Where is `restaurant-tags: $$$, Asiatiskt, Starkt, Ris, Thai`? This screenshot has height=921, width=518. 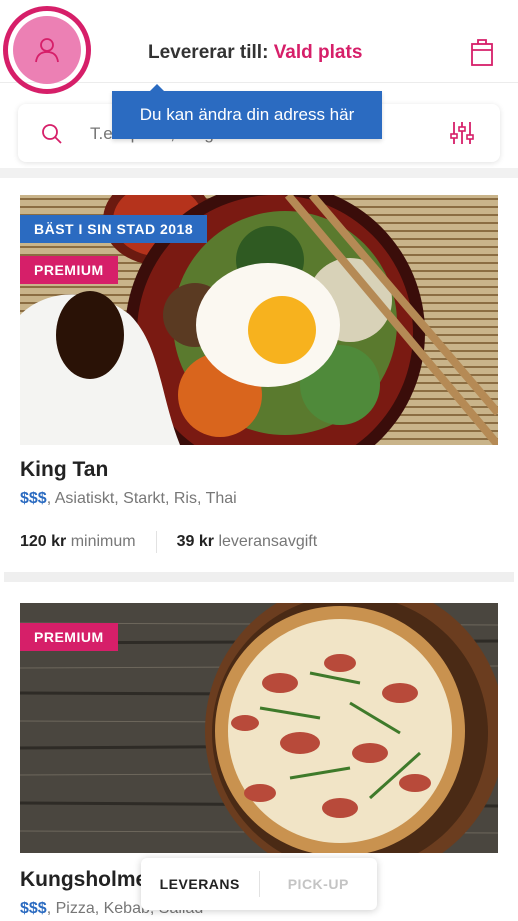
restaurant-tags: $$$, Asiatiskt, Starkt, Ris, Thai is located at coordinates (128, 499).